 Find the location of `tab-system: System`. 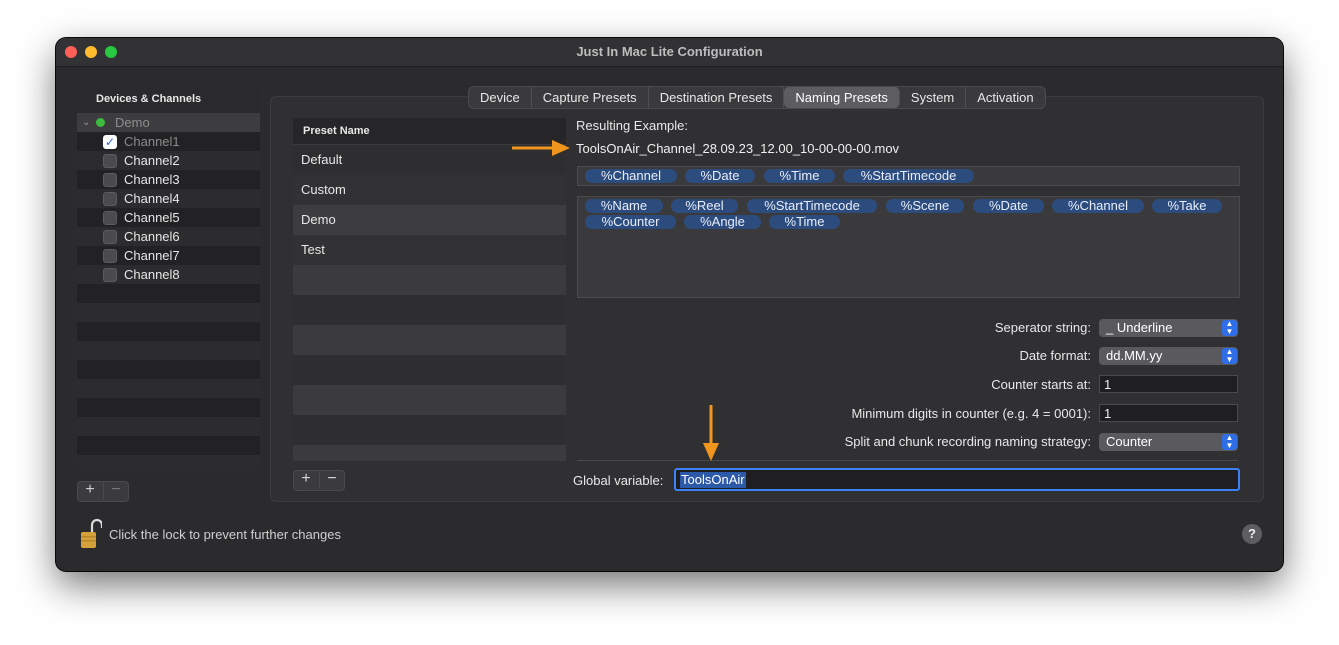

tab-system: System is located at coordinates (933, 97).